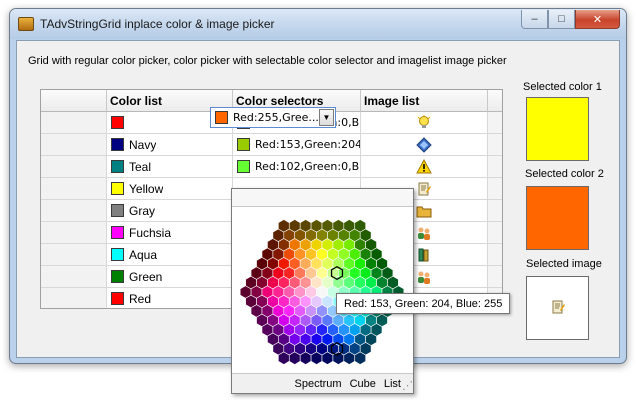 This screenshot has height=404, width=636. Describe the element at coordinates (363, 384) in the screenshot. I see `cube-tab: Cube` at that location.